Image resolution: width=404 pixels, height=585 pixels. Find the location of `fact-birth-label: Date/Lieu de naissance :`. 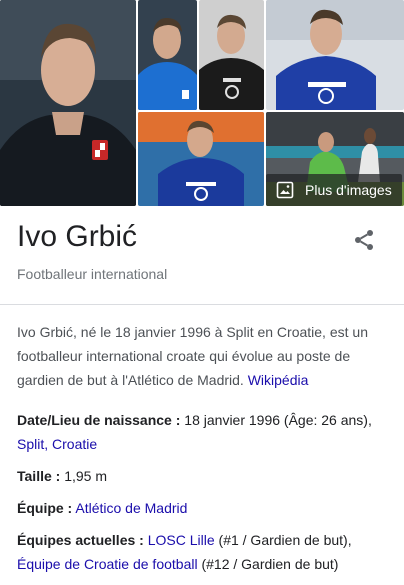

fact-birth-label: Date/Lieu de naissance : is located at coordinates (99, 420).